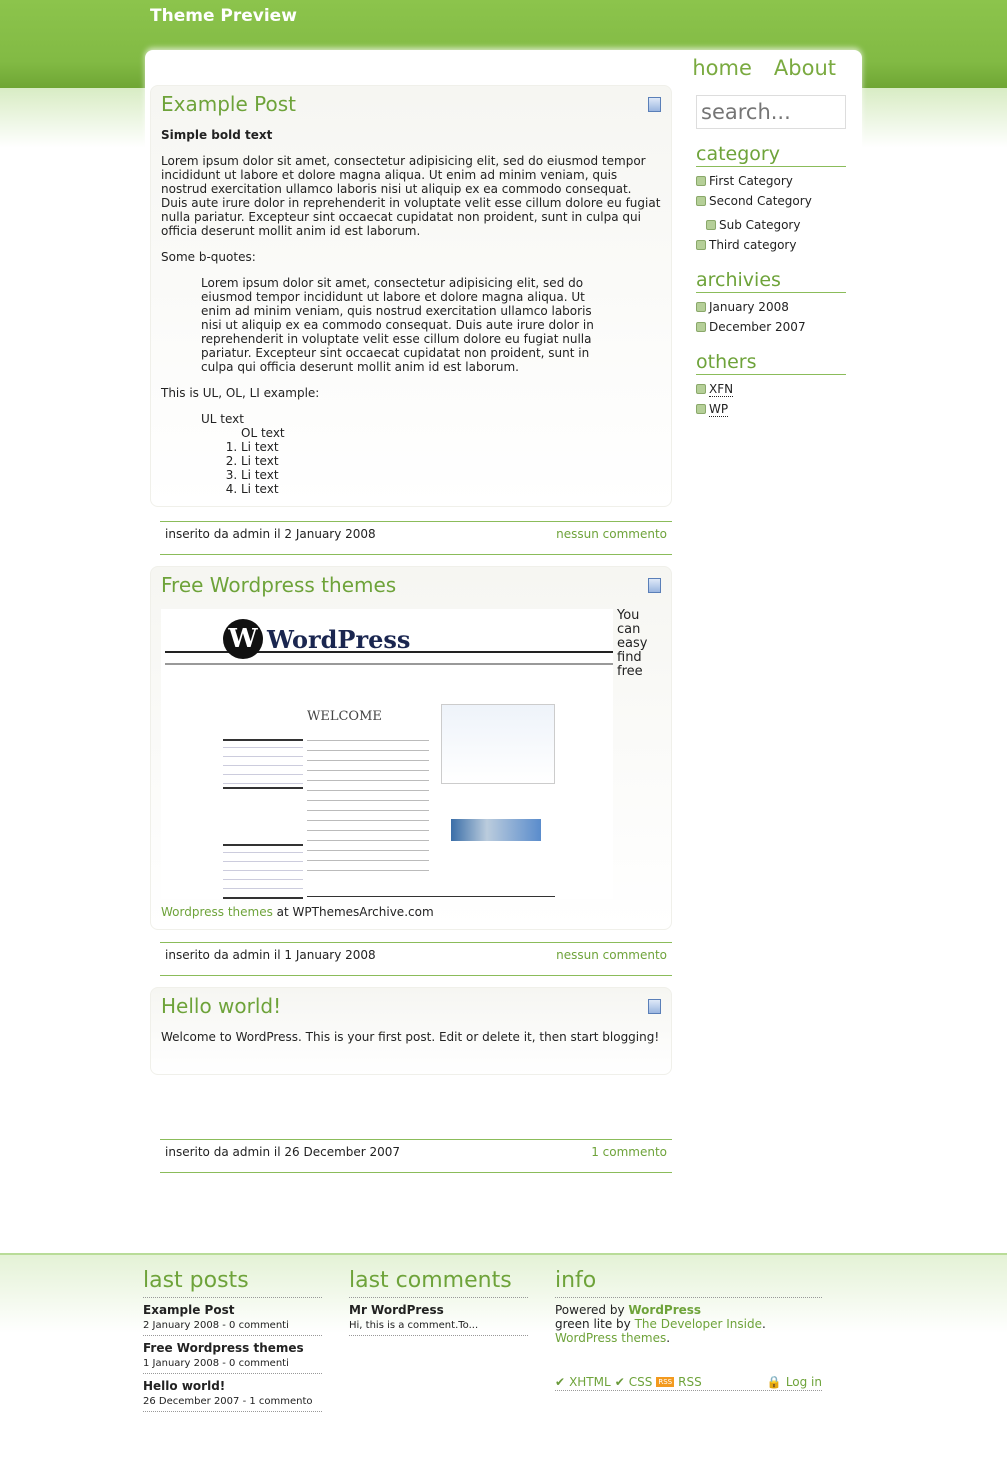 This screenshot has height=1468, width=1007. What do you see at coordinates (771, 155) in the screenshot?
I see `category-heading: category` at bounding box center [771, 155].